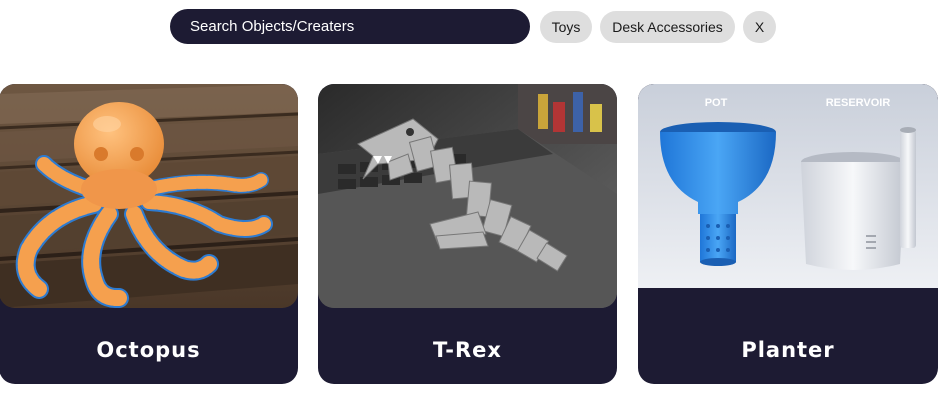  I want to click on card-title: Planter, so click(788, 350).